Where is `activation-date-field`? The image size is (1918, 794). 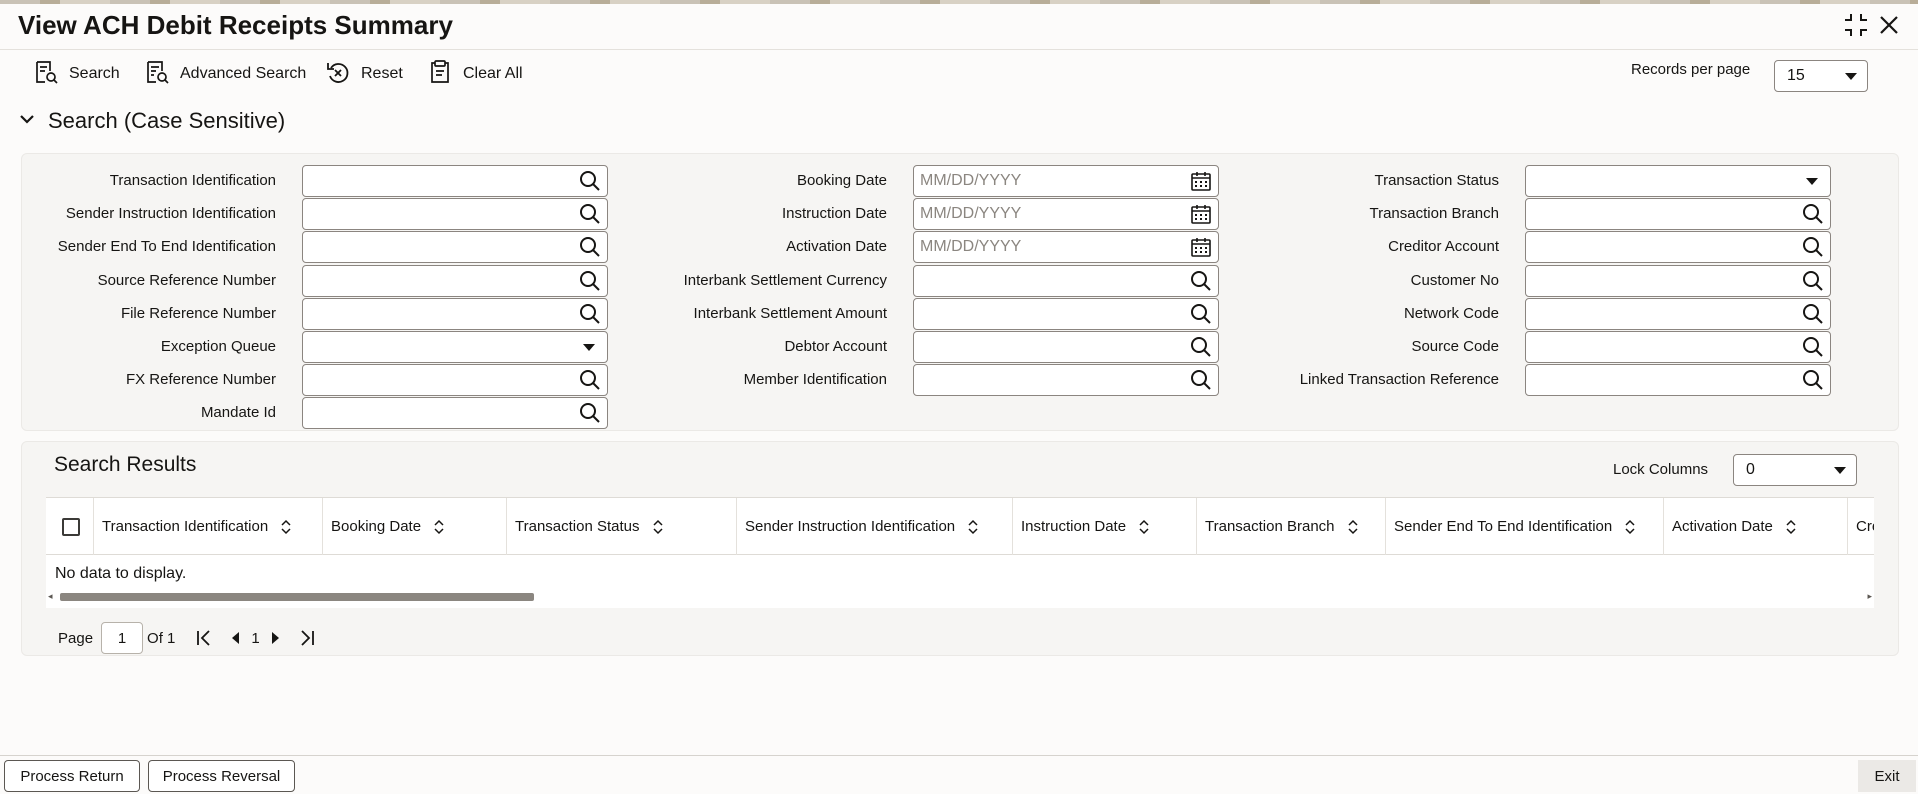
activation-date-field is located at coordinates (1066, 247).